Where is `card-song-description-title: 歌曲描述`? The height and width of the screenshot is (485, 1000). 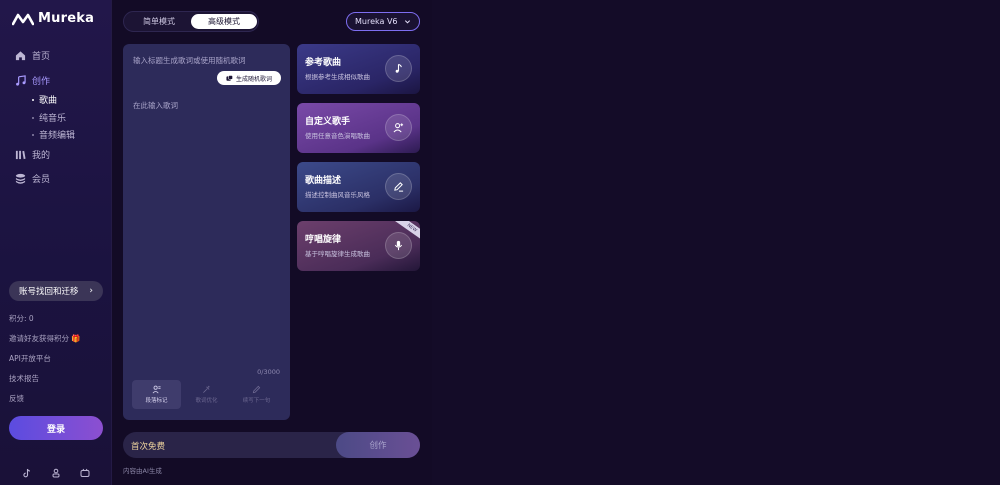 card-song-description-title: 歌曲描述 is located at coordinates (323, 181).